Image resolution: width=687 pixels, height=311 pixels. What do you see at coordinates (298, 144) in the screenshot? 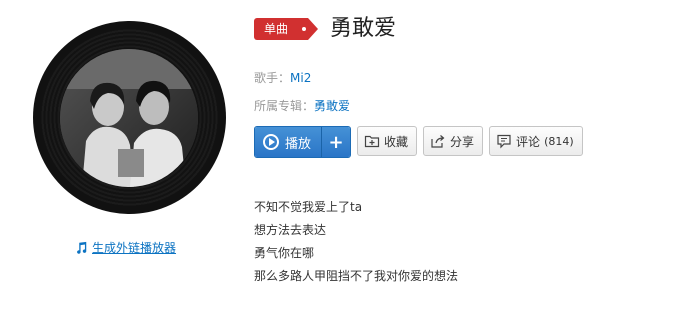
I see `play-label: 播放` at bounding box center [298, 144].